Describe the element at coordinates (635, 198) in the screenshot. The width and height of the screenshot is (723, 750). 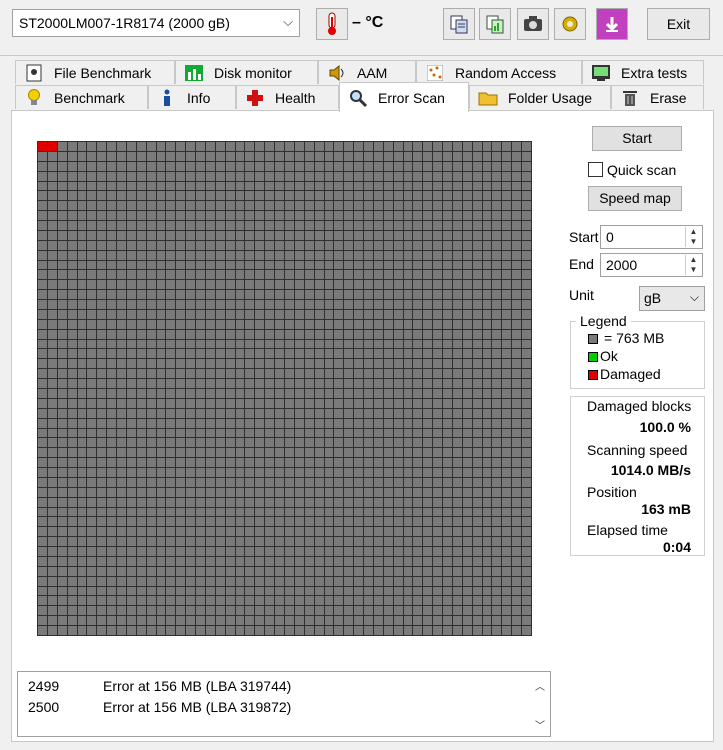
I see `speed-map-button: Speed map` at that location.